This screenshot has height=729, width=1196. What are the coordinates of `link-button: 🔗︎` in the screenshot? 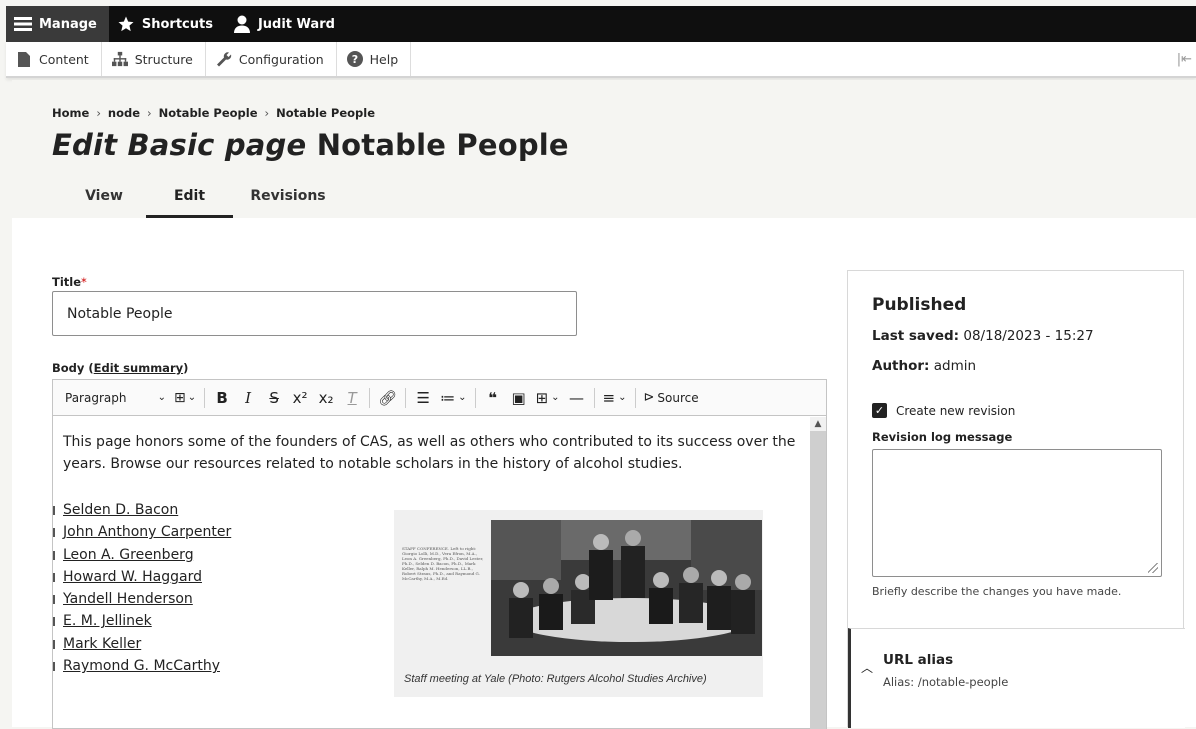 It's located at (387, 398).